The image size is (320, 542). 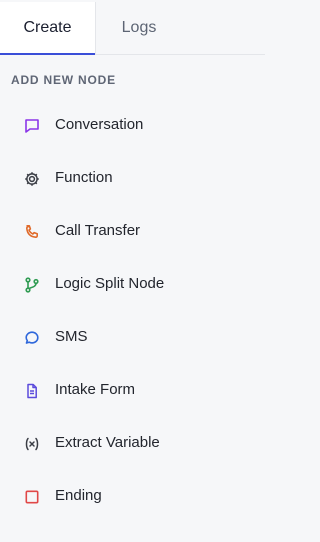 What do you see at coordinates (110, 283) in the screenshot?
I see `node-label: Logic Split Node` at bounding box center [110, 283].